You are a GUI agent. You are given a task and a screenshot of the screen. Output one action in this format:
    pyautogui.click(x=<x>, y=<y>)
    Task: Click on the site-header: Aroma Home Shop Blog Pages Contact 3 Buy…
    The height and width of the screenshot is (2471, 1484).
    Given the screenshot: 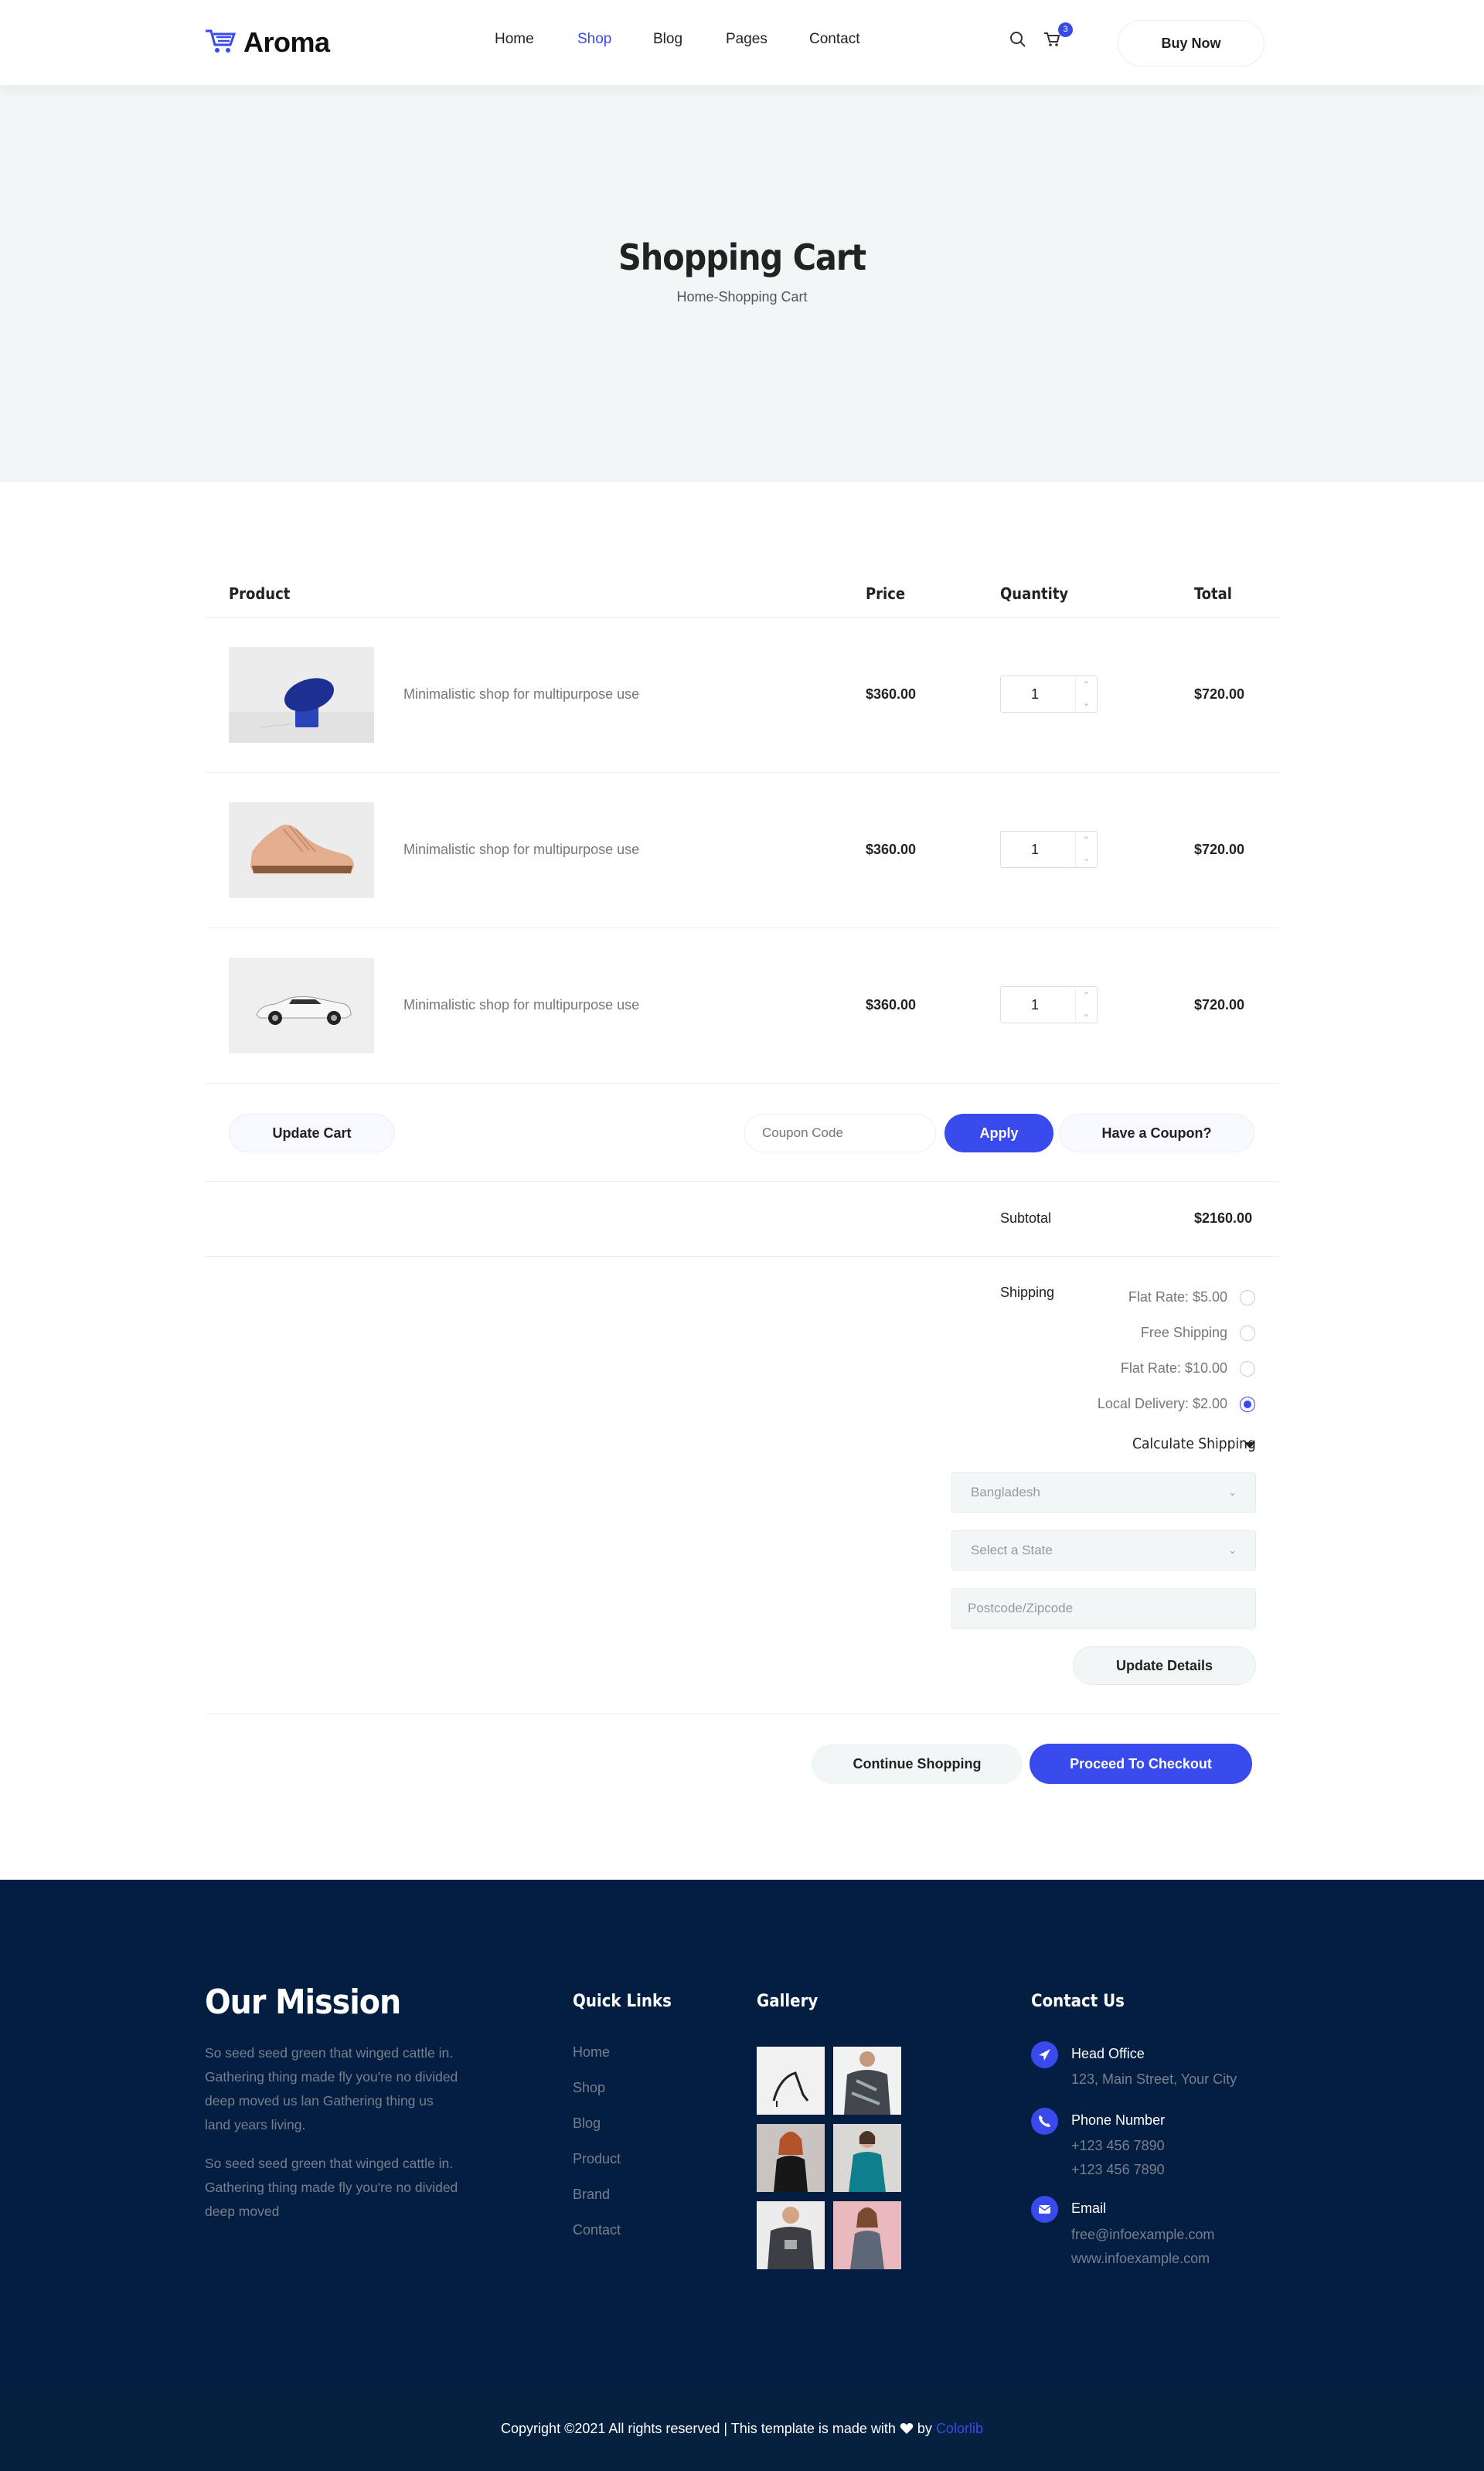 What is the action you would take?
    pyautogui.click(x=742, y=42)
    